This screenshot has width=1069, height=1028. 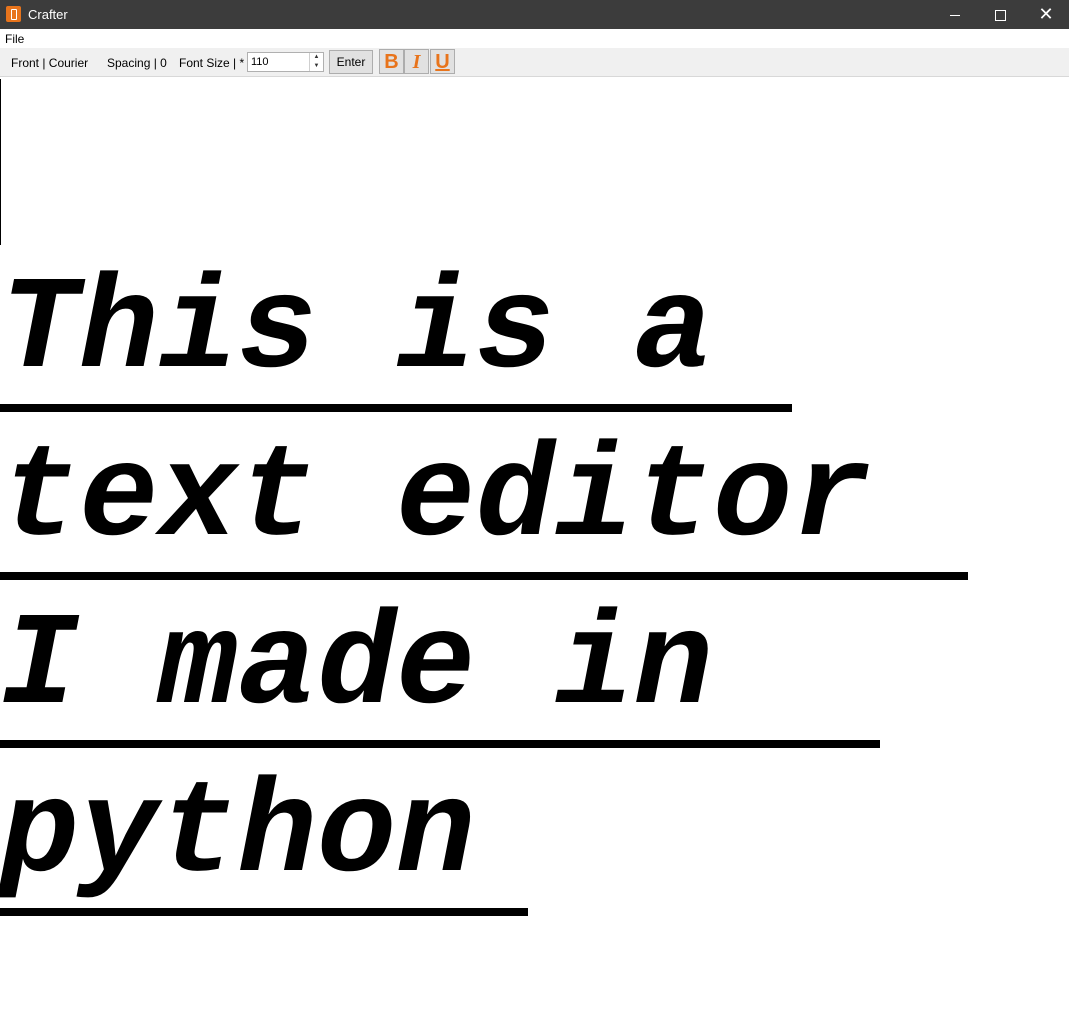 What do you see at coordinates (316, 66) in the screenshot?
I see `spin-down-icon: ▼` at bounding box center [316, 66].